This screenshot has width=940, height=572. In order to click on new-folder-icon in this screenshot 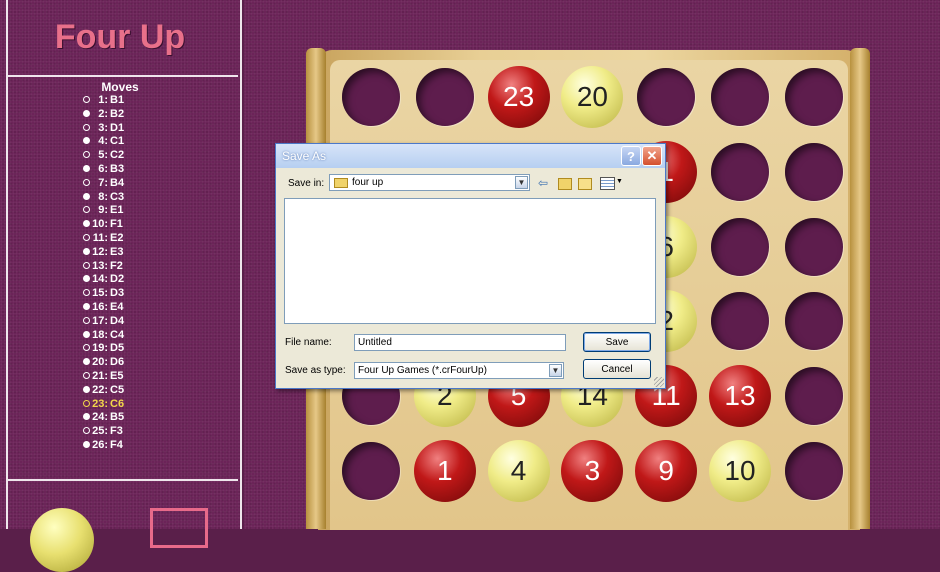, I will do `click(585, 184)`.